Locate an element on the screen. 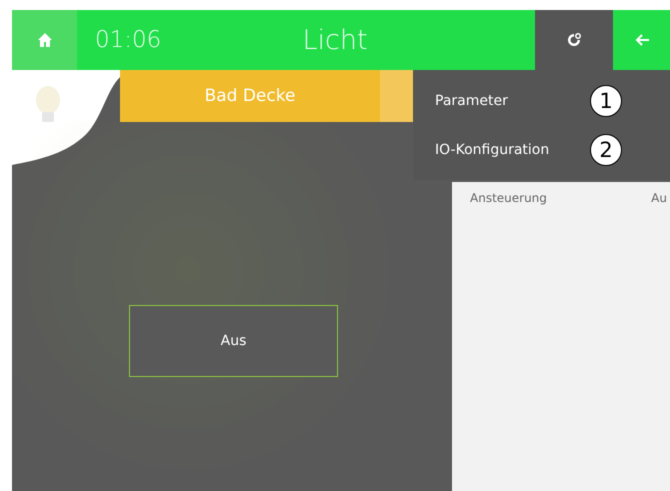 This screenshot has width=670, height=491. menu-item: IO-Konfiguration 2 is located at coordinates (541, 149).